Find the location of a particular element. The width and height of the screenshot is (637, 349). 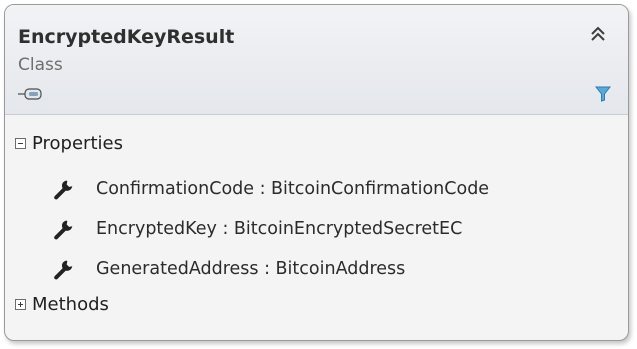

property-row: EncryptedKey : BitcoinEncryptedSecretEC is located at coordinates (316, 232).